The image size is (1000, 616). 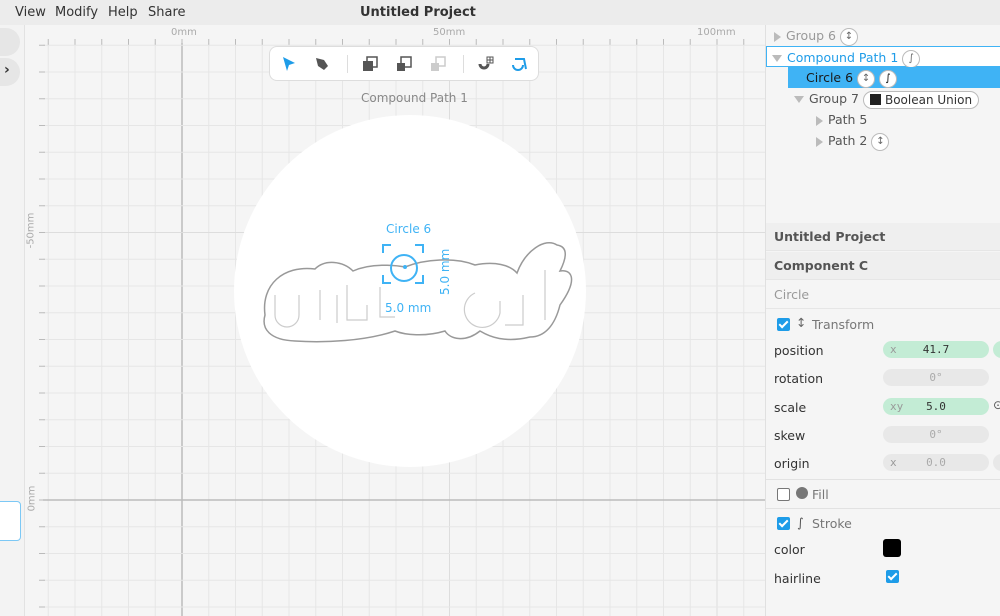 I want to click on rotation-label: rotation, so click(x=799, y=378).